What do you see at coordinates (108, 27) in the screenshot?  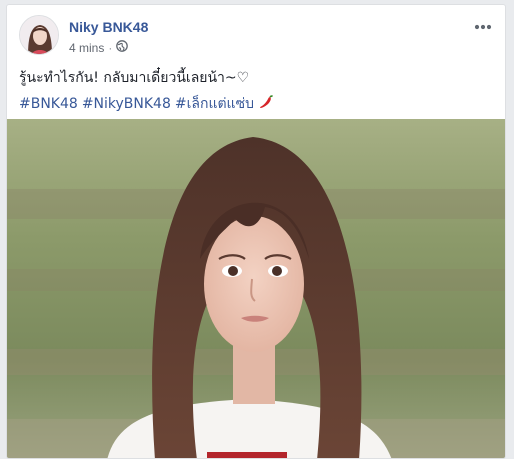 I see `author-name: Niky BNK48` at bounding box center [108, 27].